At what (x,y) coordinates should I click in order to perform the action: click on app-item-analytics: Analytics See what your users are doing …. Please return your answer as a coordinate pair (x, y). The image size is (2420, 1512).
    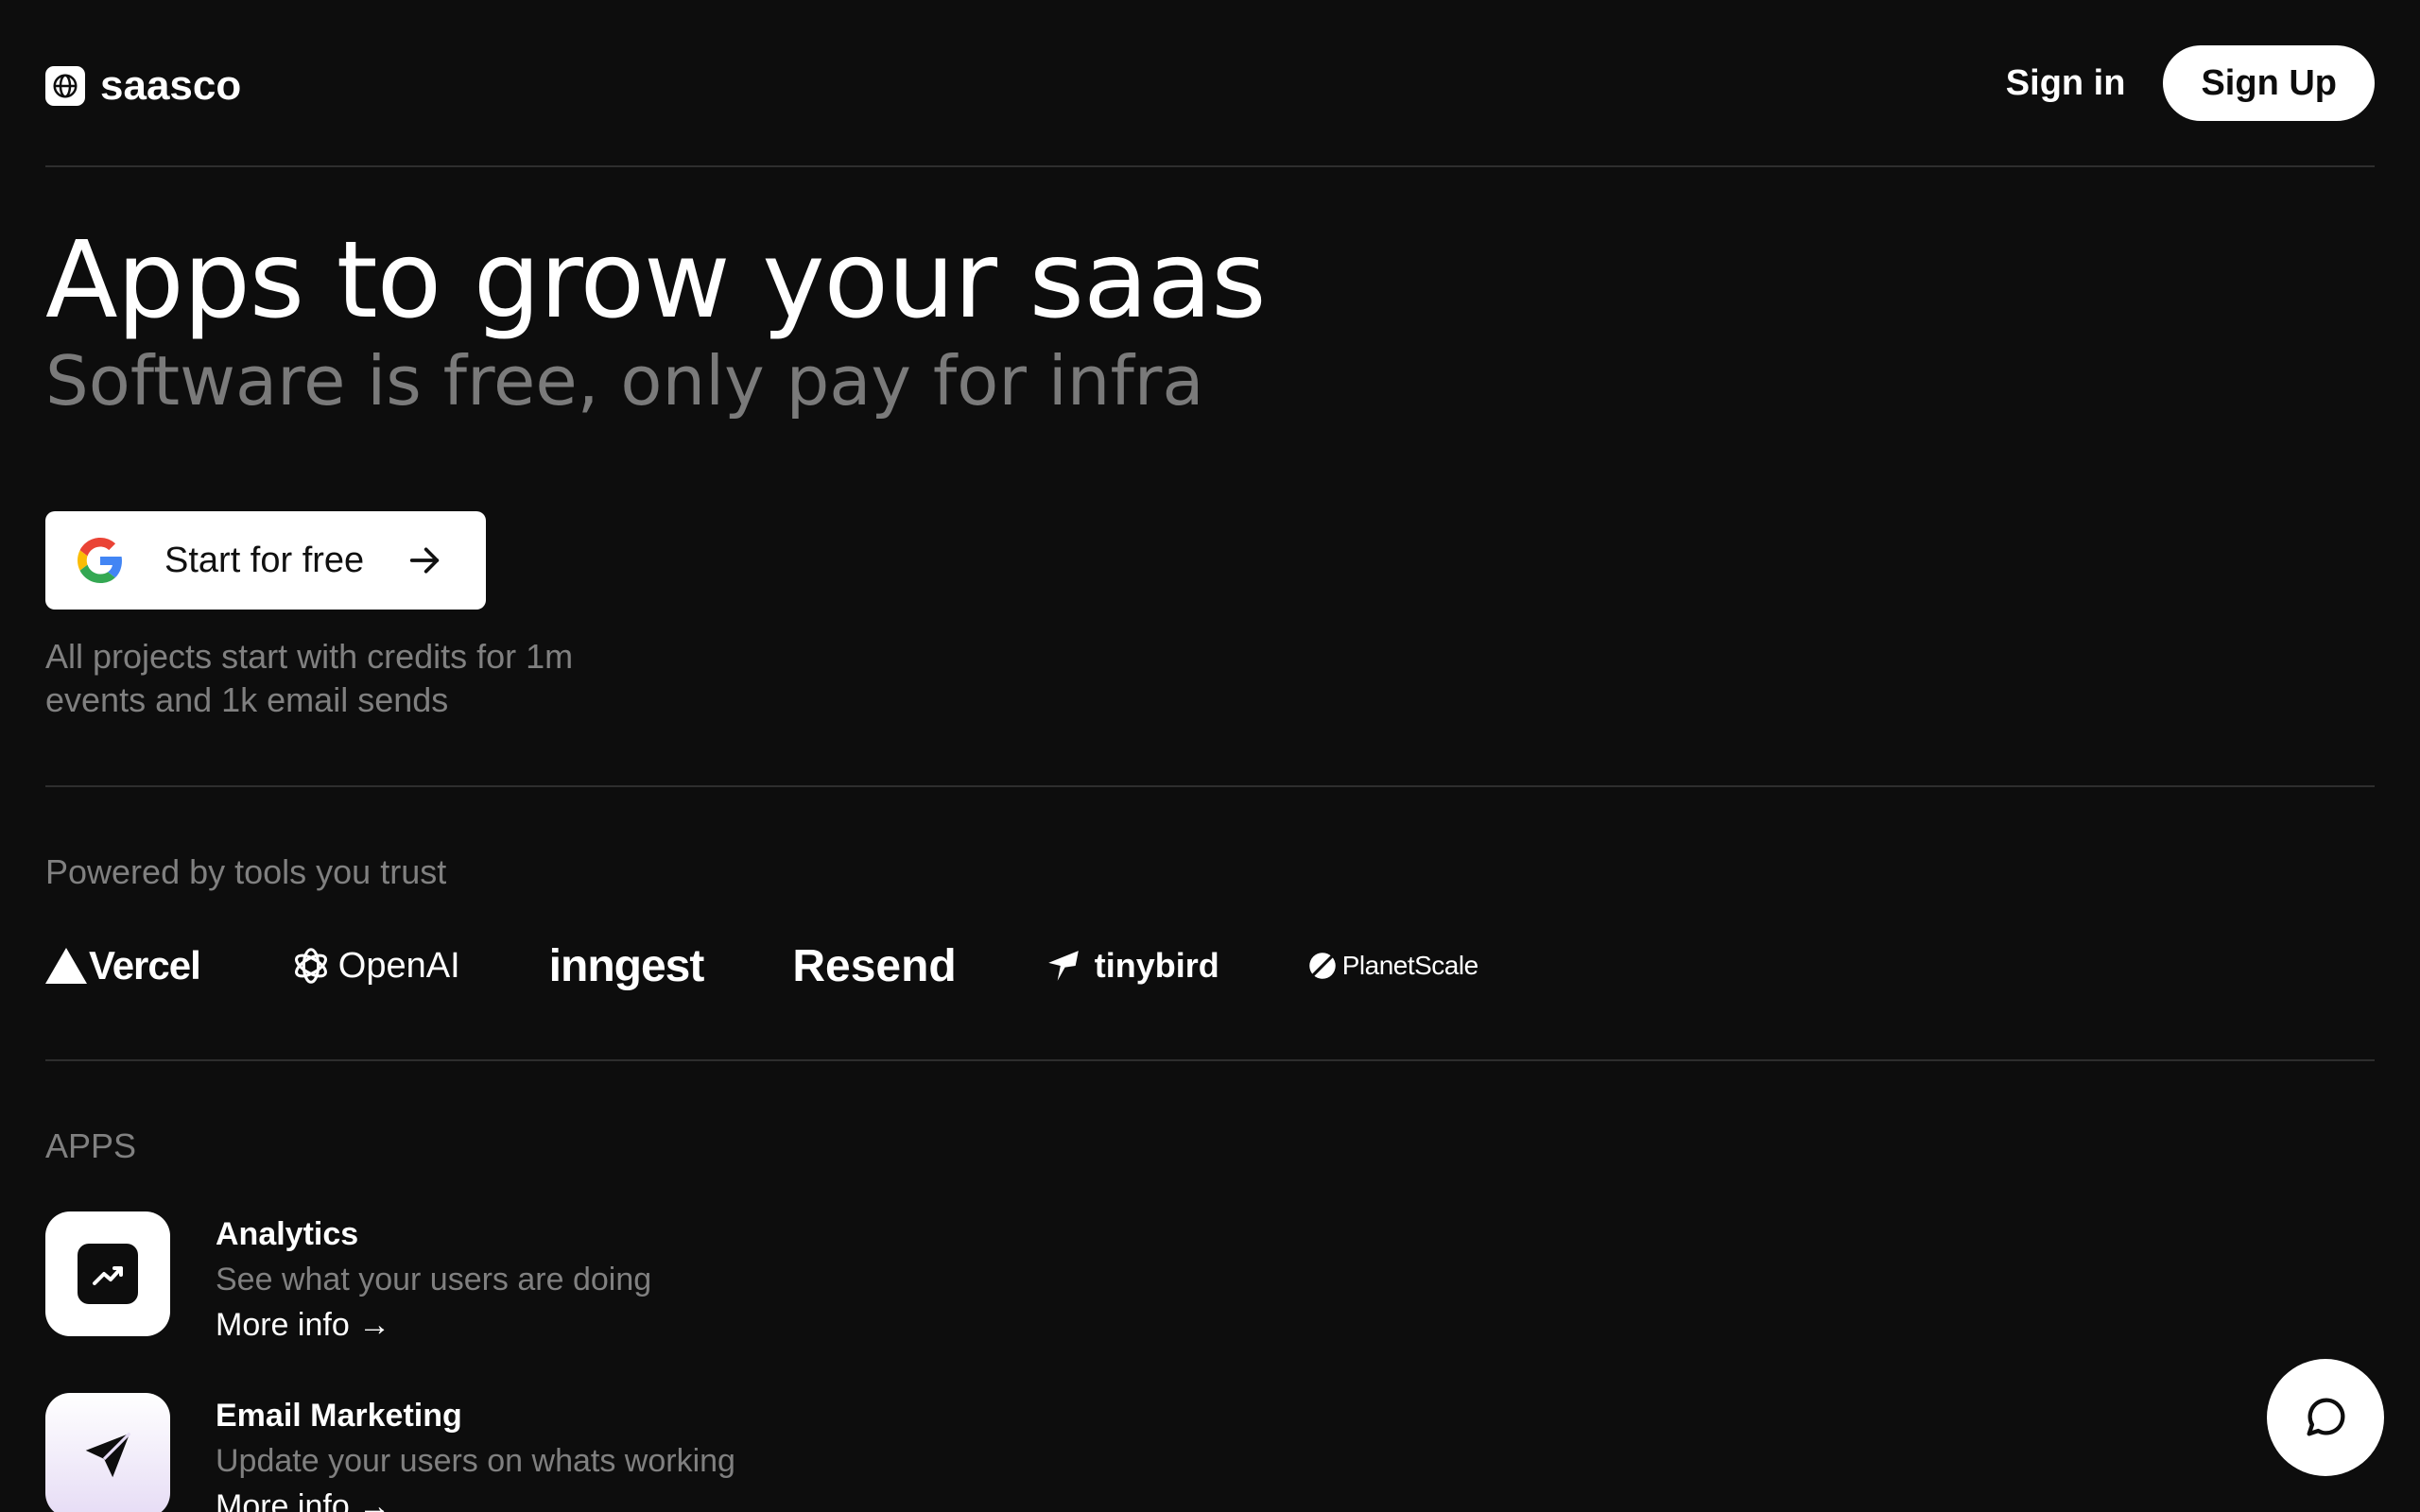
    Looking at the image, I should click on (471, 1277).